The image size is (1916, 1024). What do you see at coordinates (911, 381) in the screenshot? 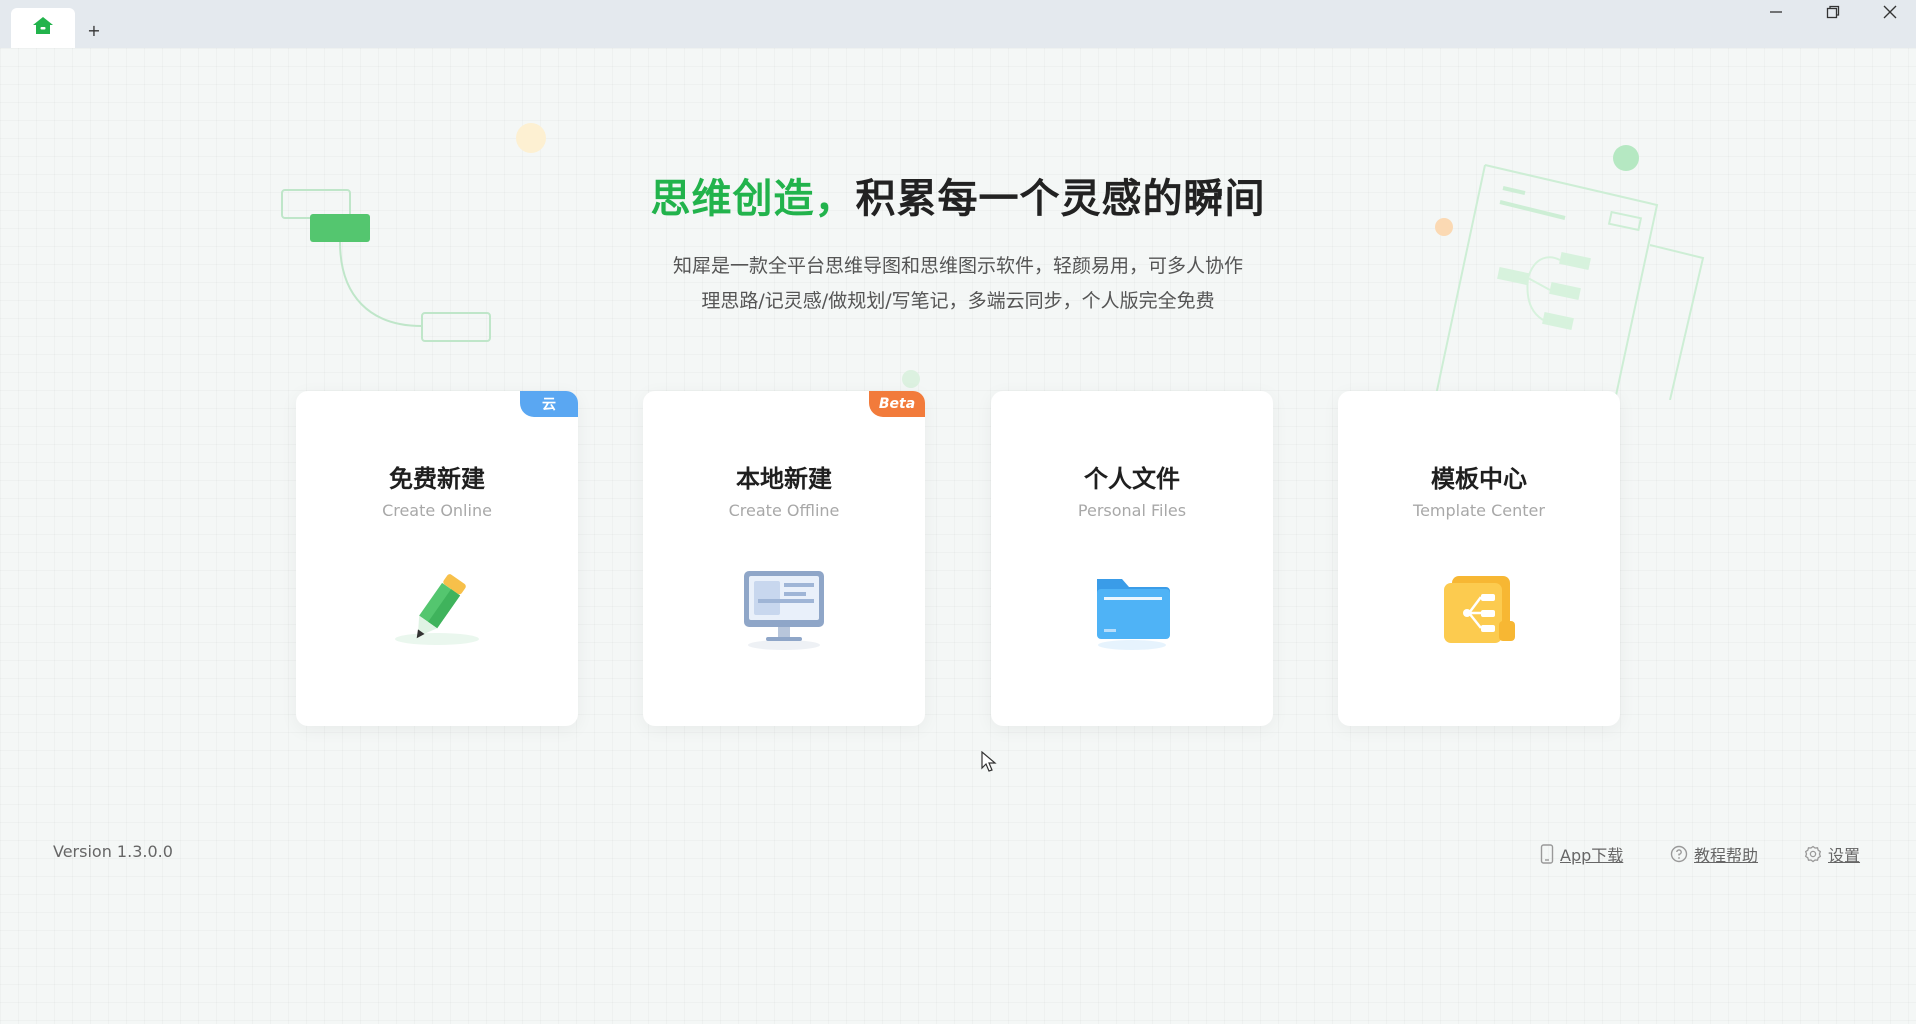
I see `decor-dot-green-small` at bounding box center [911, 381].